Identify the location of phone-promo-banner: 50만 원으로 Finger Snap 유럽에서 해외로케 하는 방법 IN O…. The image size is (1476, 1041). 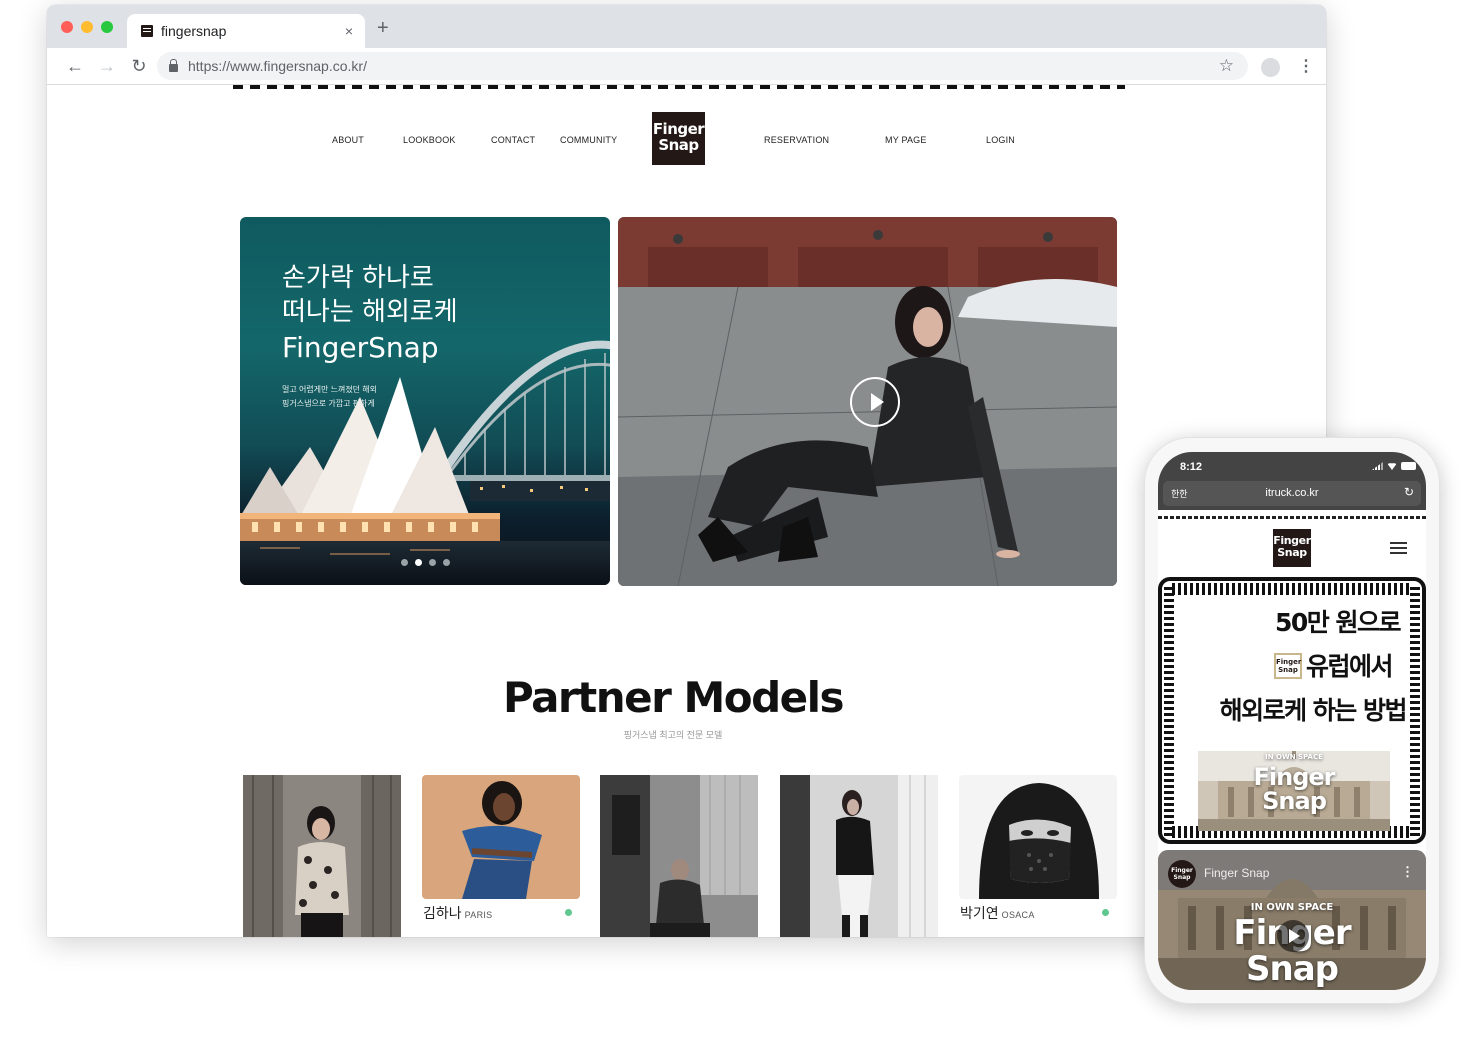
(1292, 710).